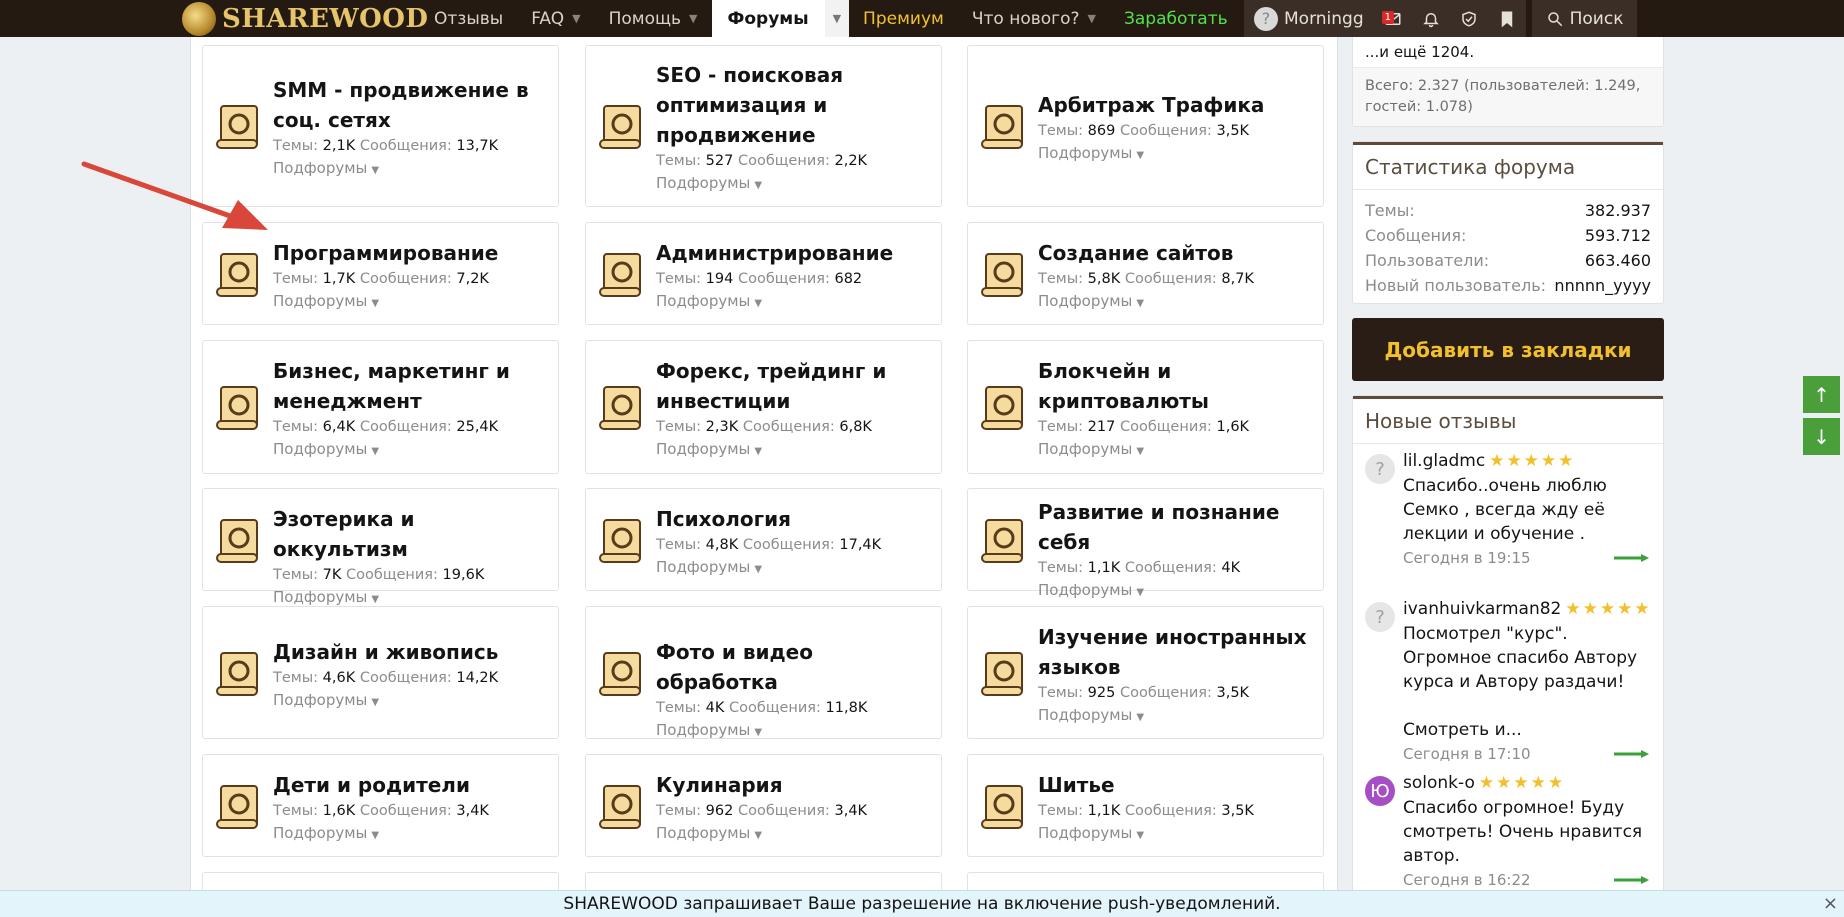 The height and width of the screenshot is (917, 1844). I want to click on close-icon: ×, so click(1830, 903).